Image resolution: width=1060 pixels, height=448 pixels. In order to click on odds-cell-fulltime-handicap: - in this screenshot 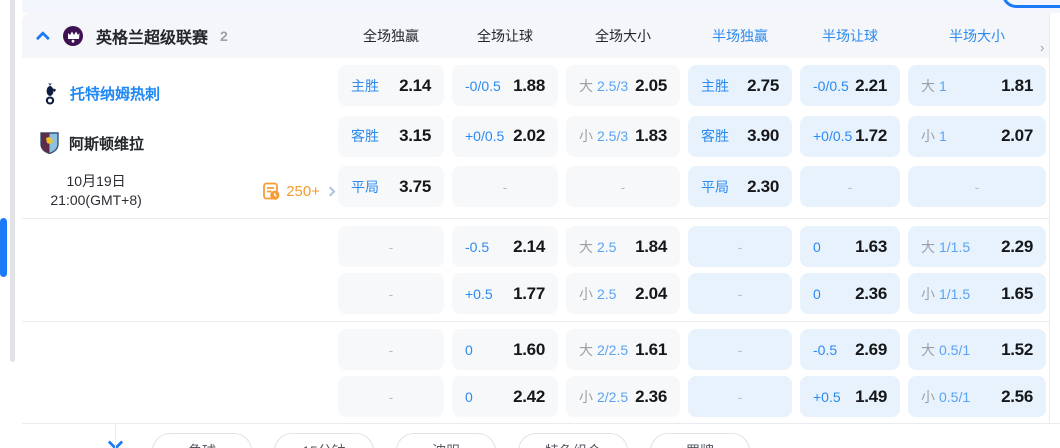, I will do `click(505, 187)`.